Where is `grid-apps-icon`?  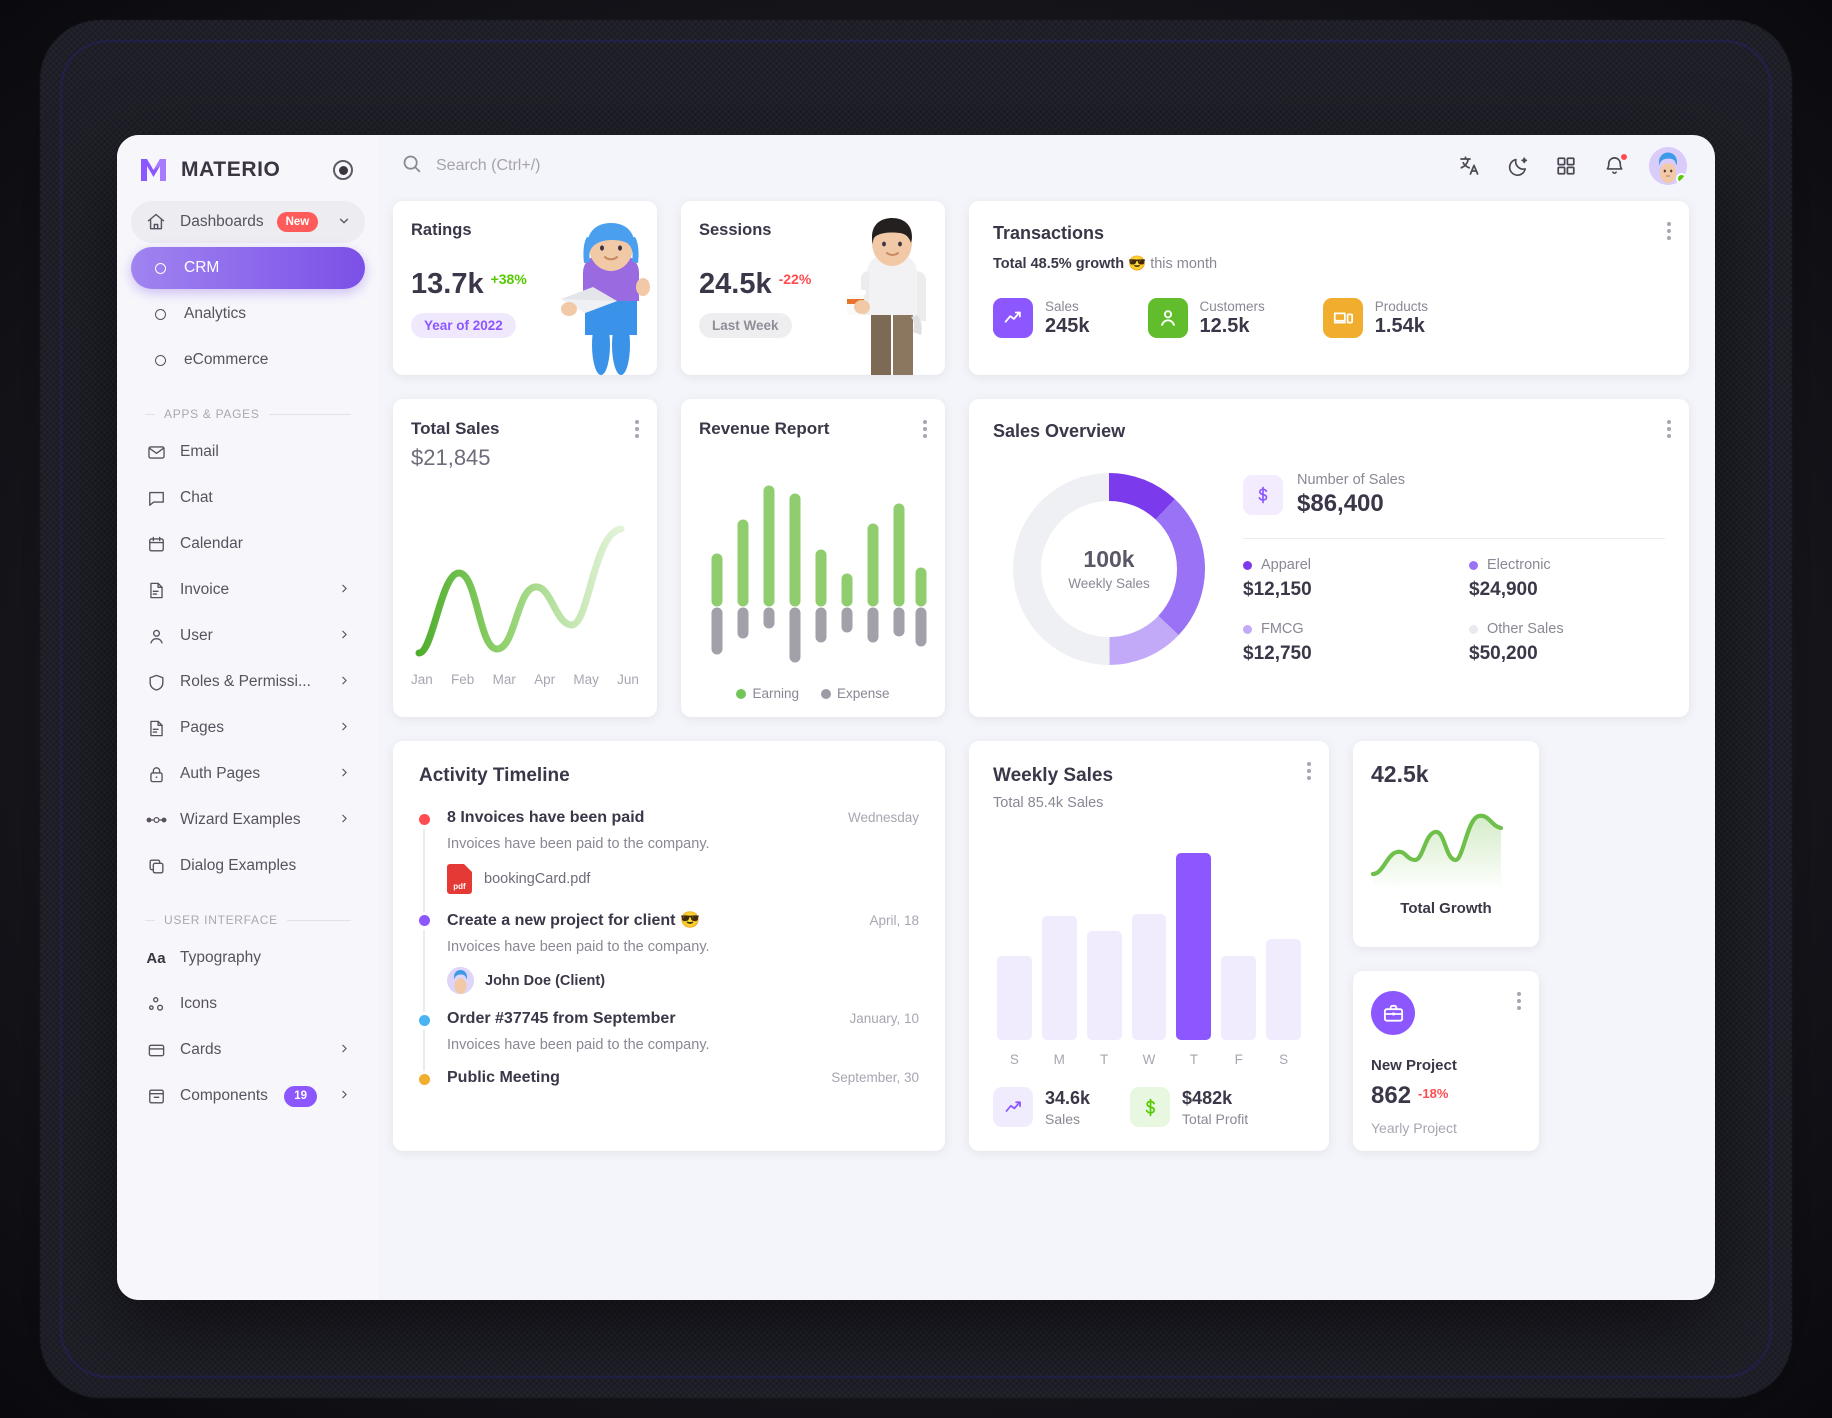 grid-apps-icon is located at coordinates (1566, 166).